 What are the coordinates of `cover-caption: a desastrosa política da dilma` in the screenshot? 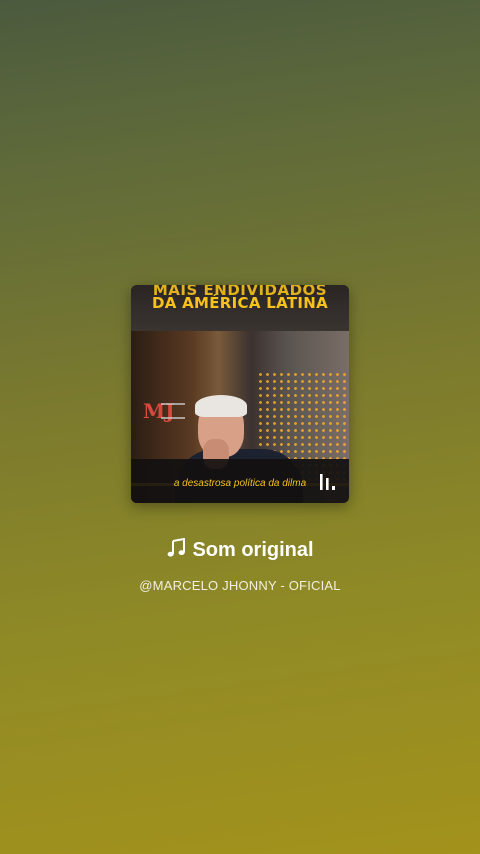 It's located at (240, 483).